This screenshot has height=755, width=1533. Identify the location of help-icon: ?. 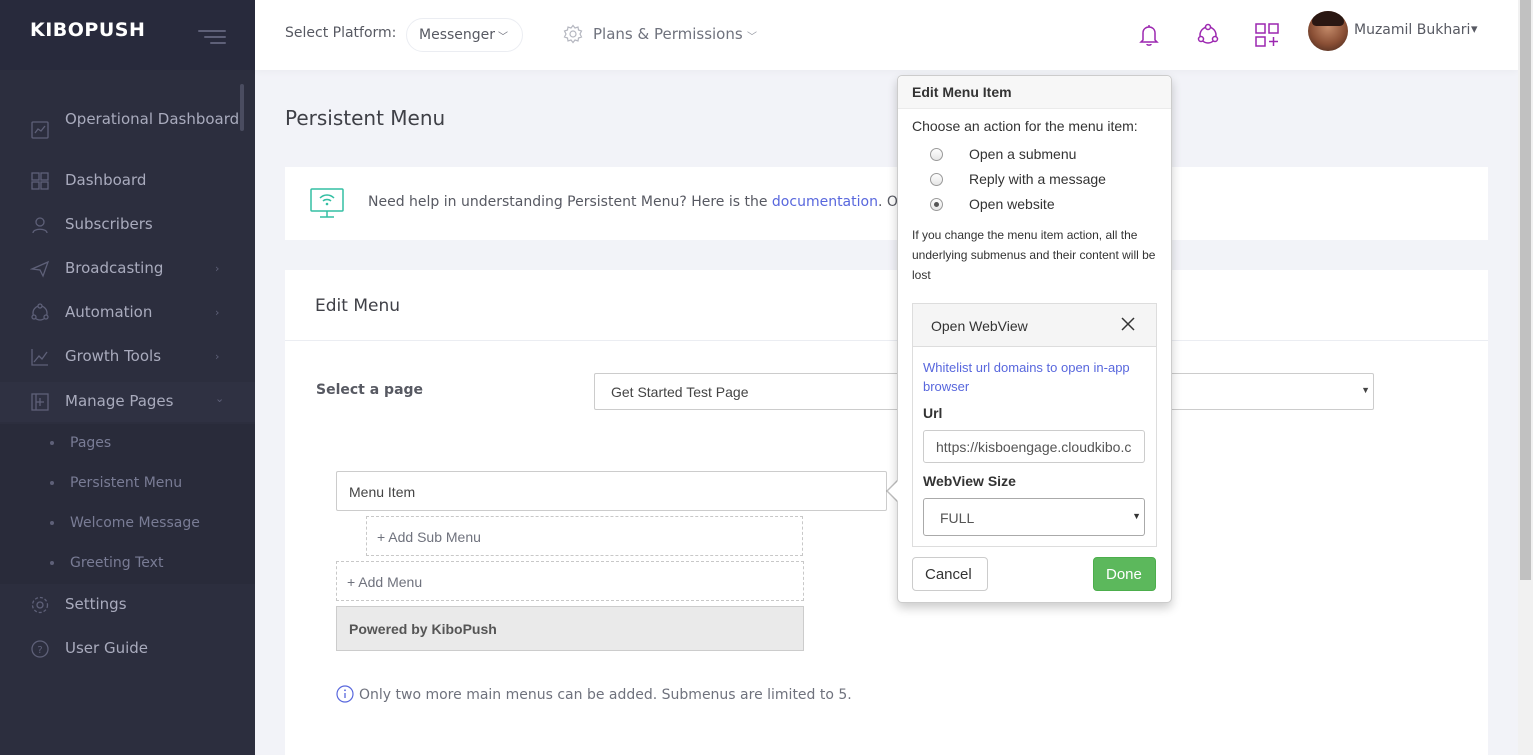
(40, 649).